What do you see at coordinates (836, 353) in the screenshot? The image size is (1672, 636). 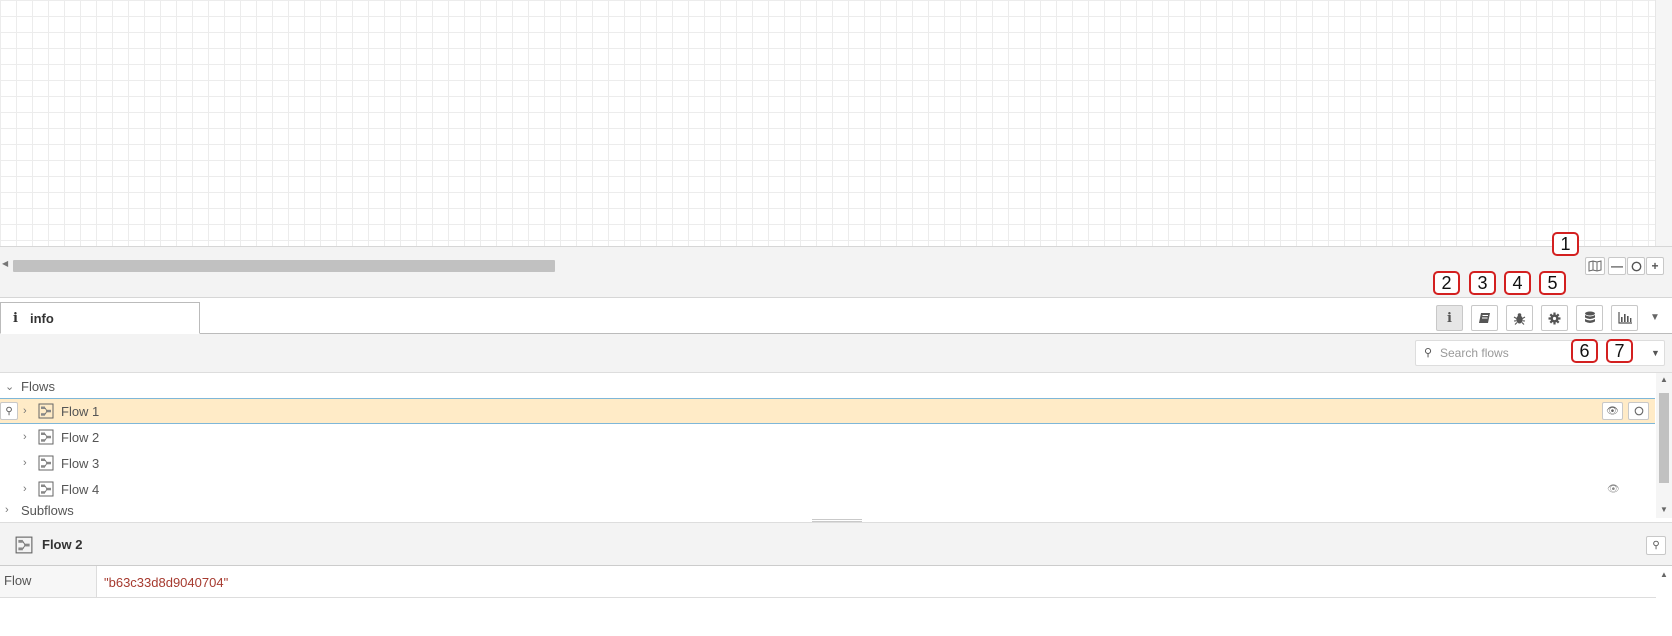 I see `flow-search-toolbar: ⚲ ▼` at bounding box center [836, 353].